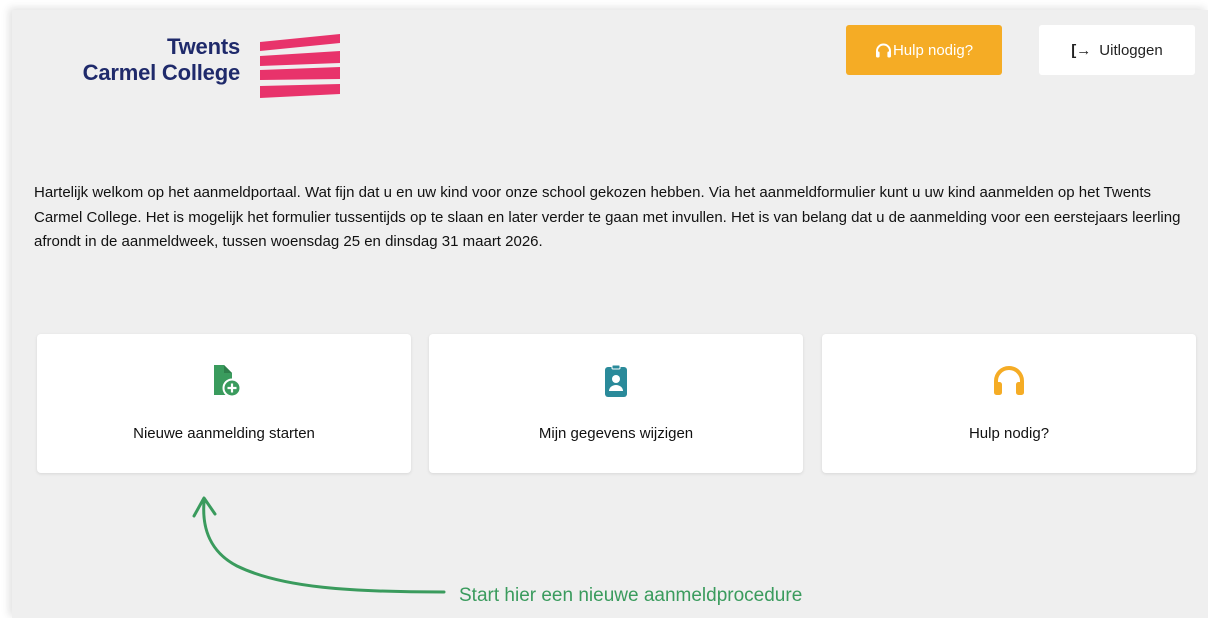 The width and height of the screenshot is (1208, 618). Describe the element at coordinates (616, 433) in the screenshot. I see `edit-details-label: Mijn gegevens wijzigen` at that location.